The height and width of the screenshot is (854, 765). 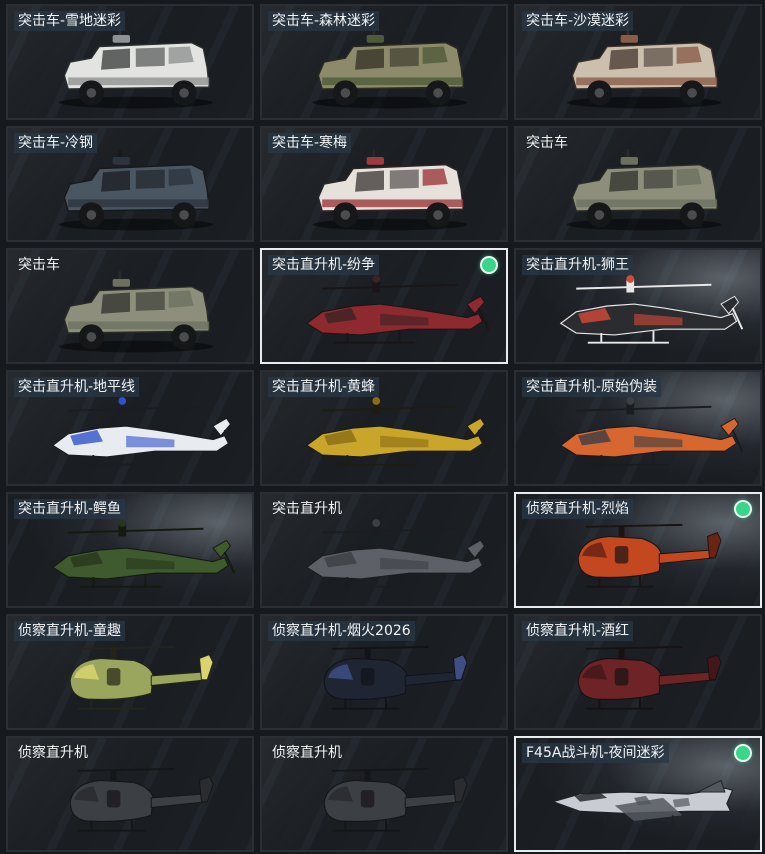 I want to click on skin-name-label: 突击直升机-地平线, so click(x=77, y=387).